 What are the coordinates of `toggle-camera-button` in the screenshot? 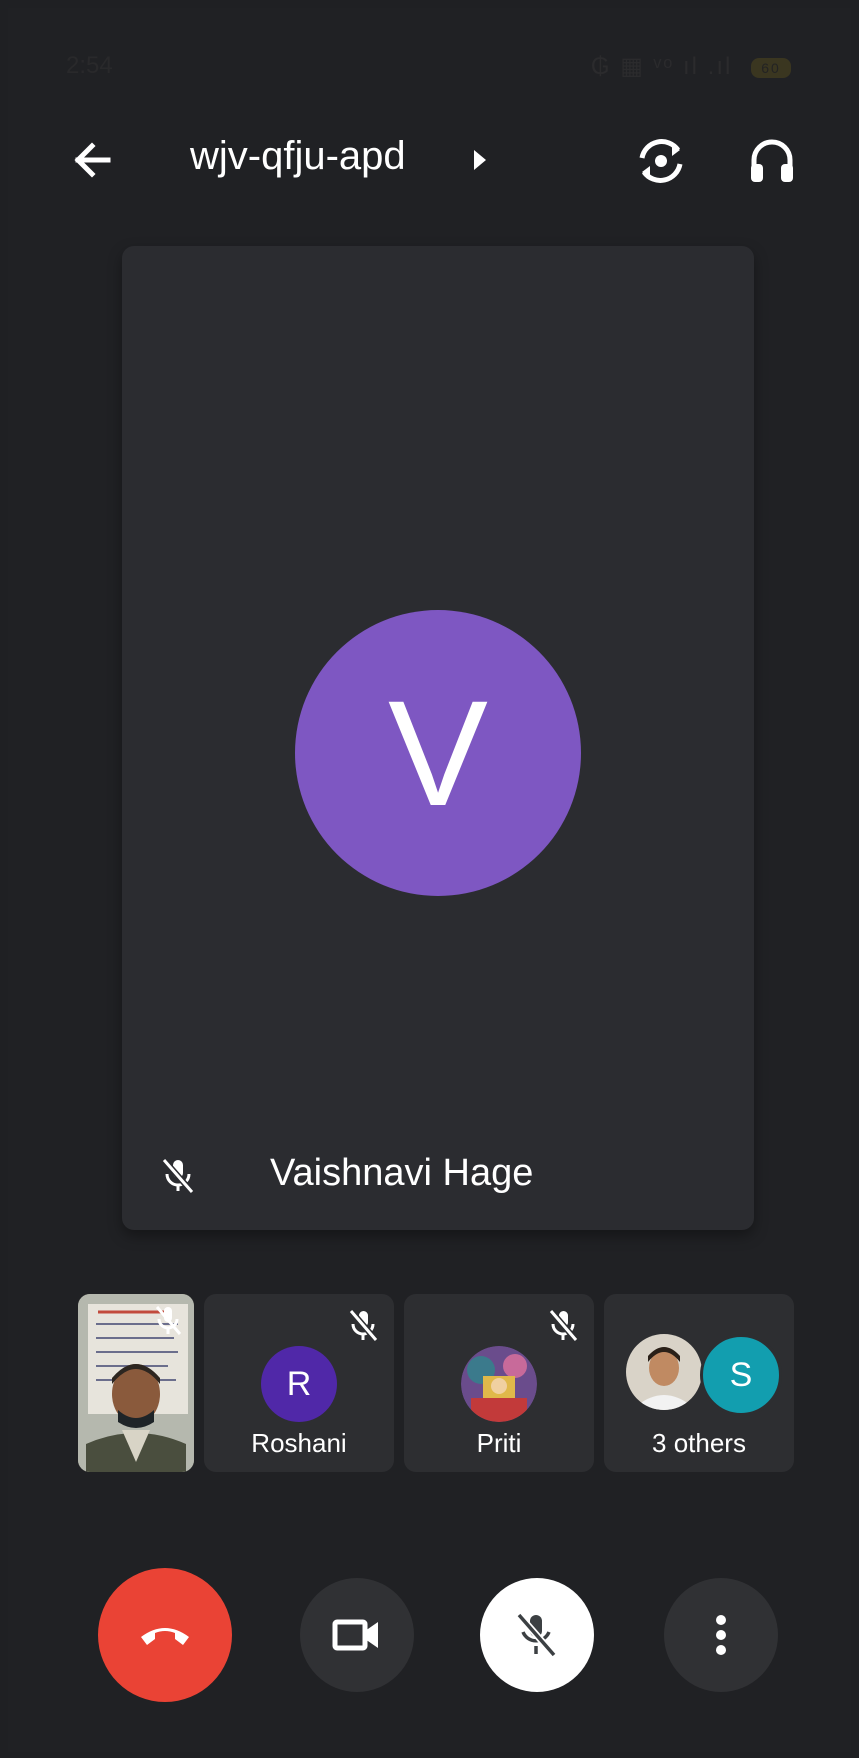 It's located at (357, 1635).